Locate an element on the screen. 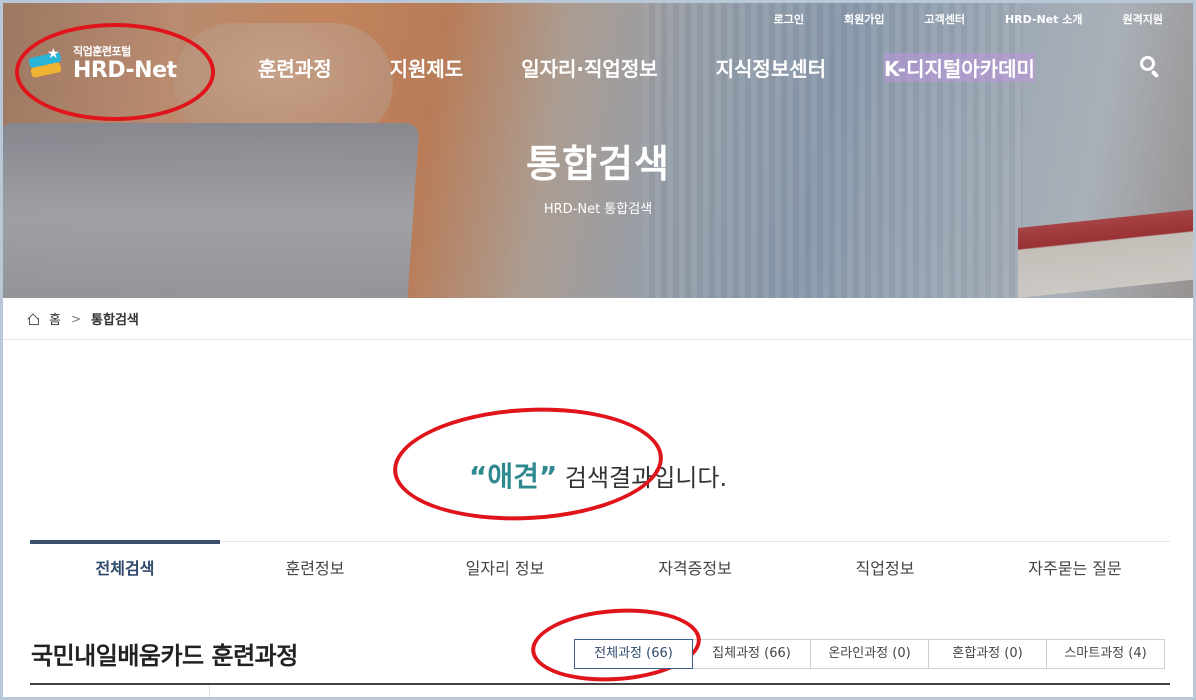 The image size is (1196, 700). search-result-heading: “애견” 검색결과입니다. is located at coordinates (598, 475).